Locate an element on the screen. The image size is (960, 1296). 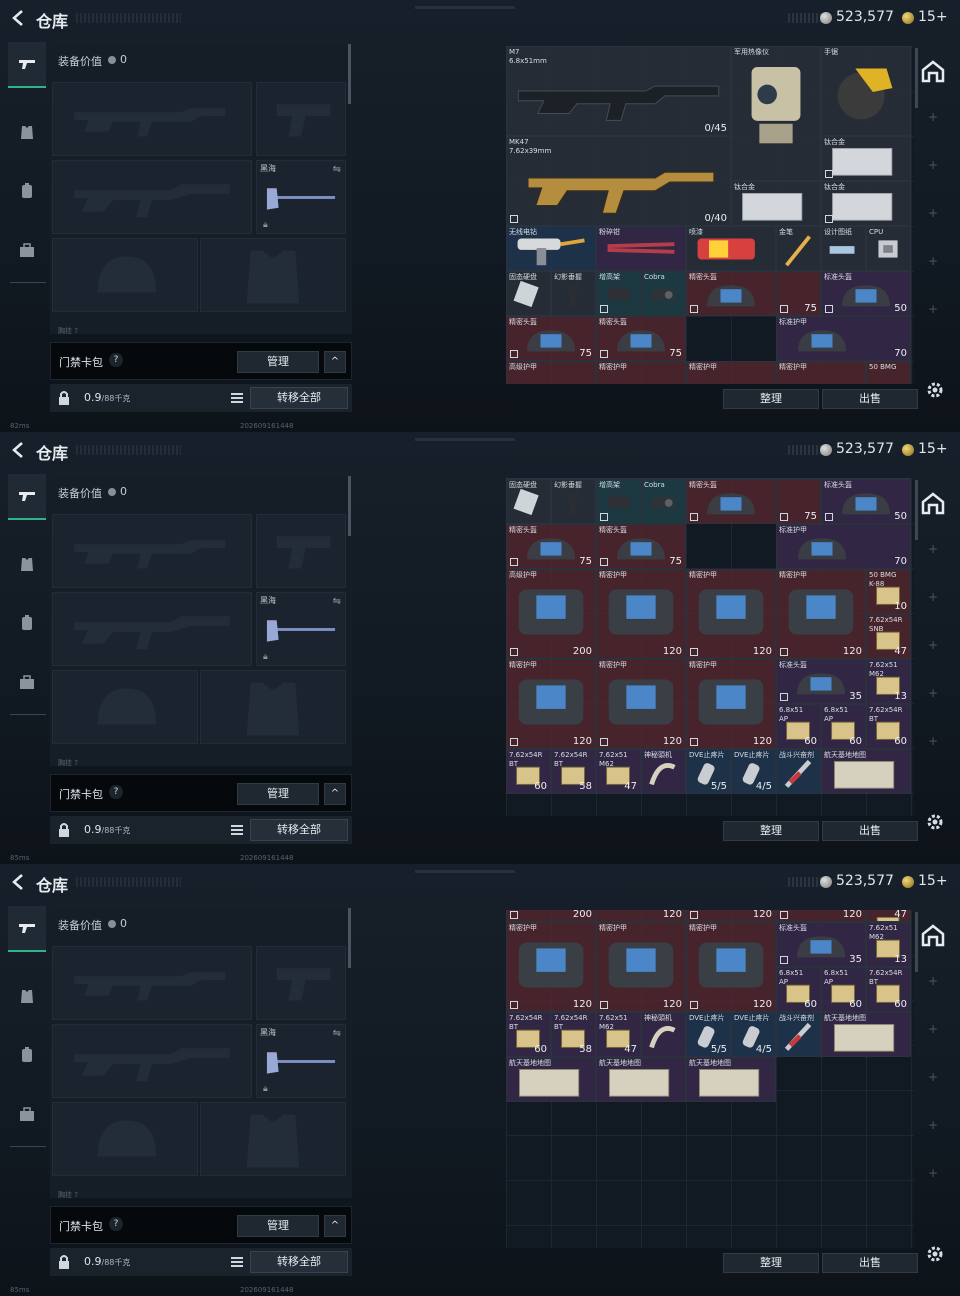
storage-item: 7.62x51 M62 47 is located at coordinates (618, 771).